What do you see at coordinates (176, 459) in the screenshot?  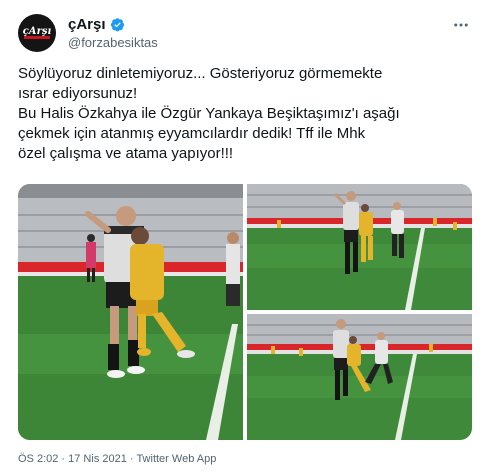 I see `tweet-source: Twitter Web App` at bounding box center [176, 459].